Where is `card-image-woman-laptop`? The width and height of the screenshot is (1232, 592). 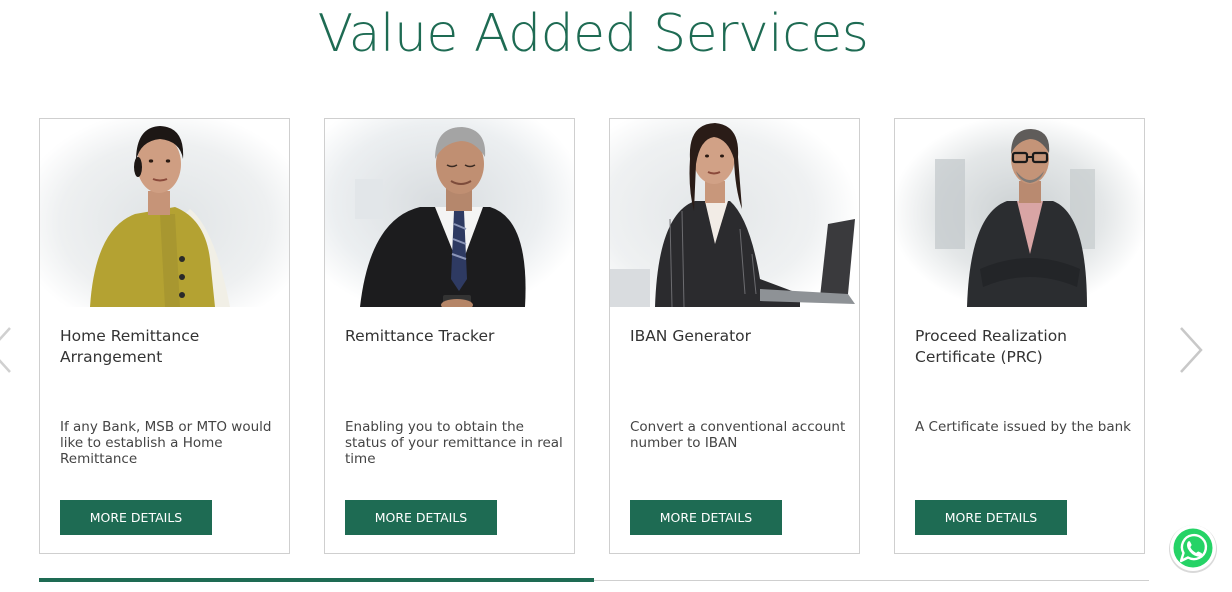
card-image-woman-laptop is located at coordinates (734, 213).